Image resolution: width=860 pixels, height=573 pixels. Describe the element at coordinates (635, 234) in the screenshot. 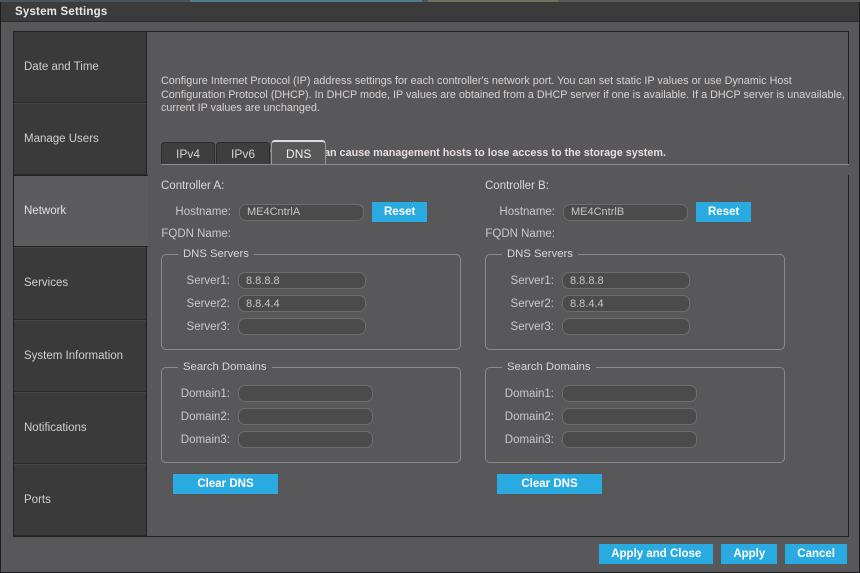

I see `controller-b-fqdn-row: FQDN Name:` at that location.